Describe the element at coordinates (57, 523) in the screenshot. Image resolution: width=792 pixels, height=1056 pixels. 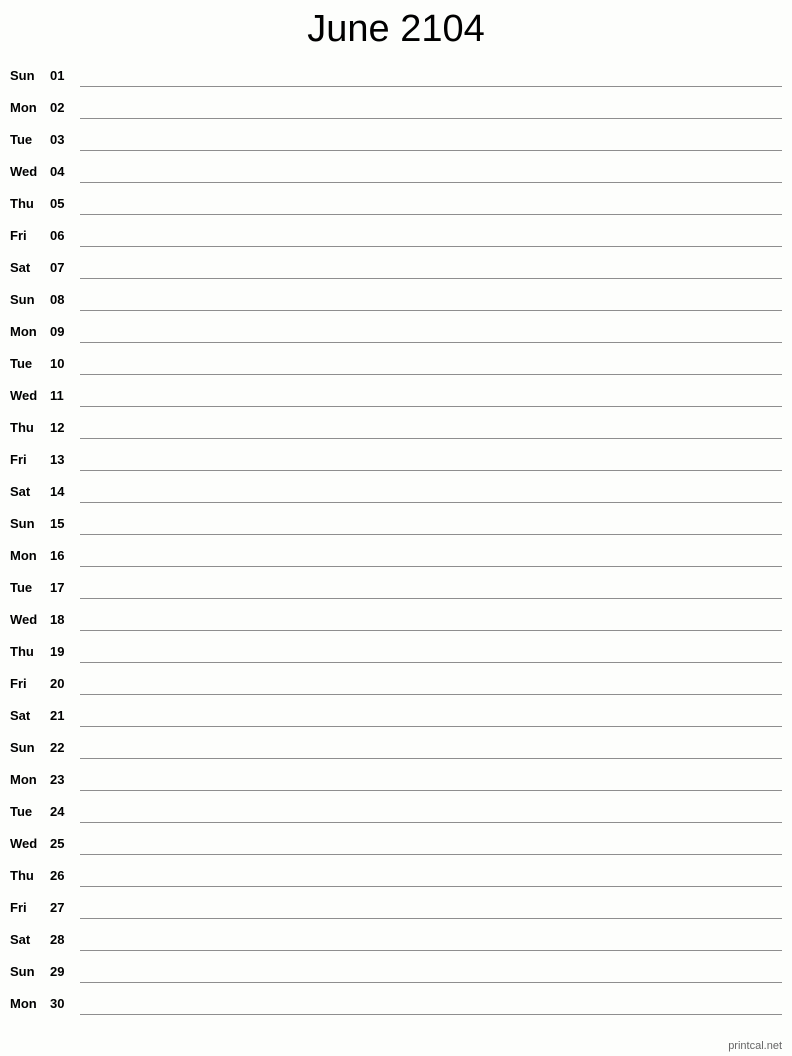
I see `day-number: 15` at that location.